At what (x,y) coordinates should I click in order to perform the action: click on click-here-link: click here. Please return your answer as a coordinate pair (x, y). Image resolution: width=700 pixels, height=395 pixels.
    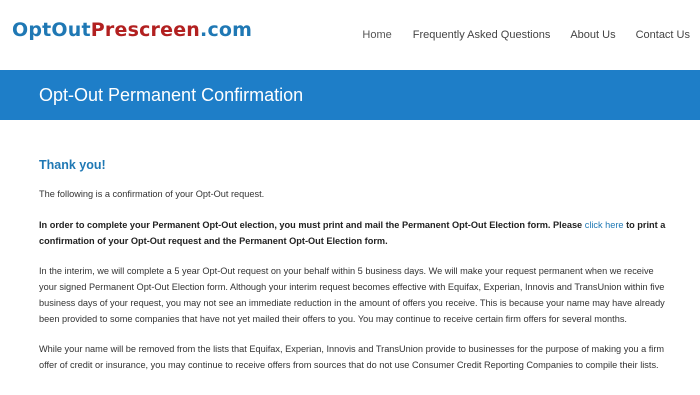
    Looking at the image, I should click on (604, 225).